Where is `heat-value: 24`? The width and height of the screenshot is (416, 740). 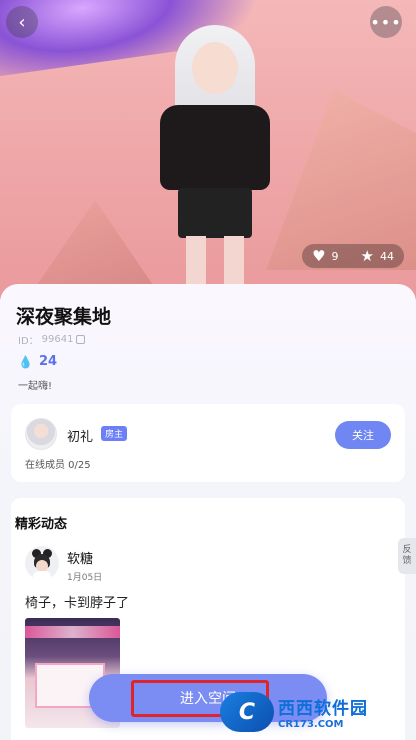 heat-value: 24 is located at coordinates (48, 361).